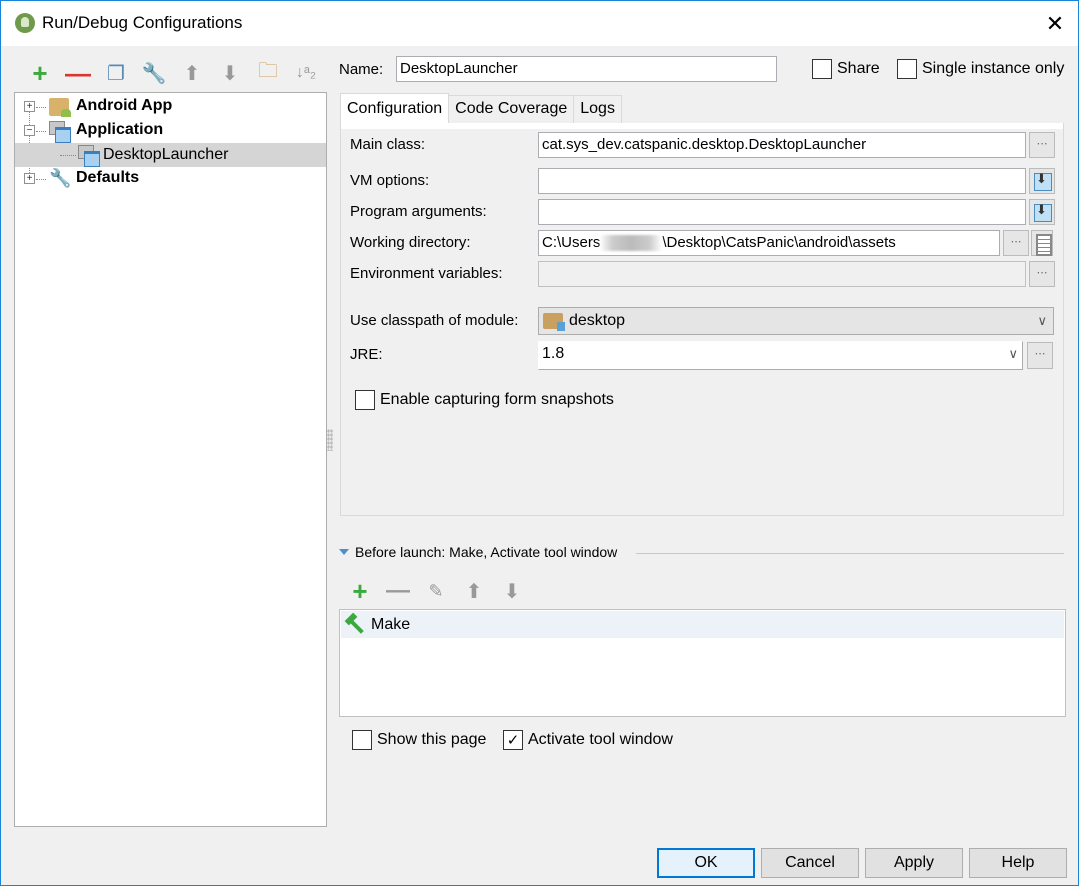  What do you see at coordinates (702, 663) in the screenshot?
I see `before-launch-list: Make` at bounding box center [702, 663].